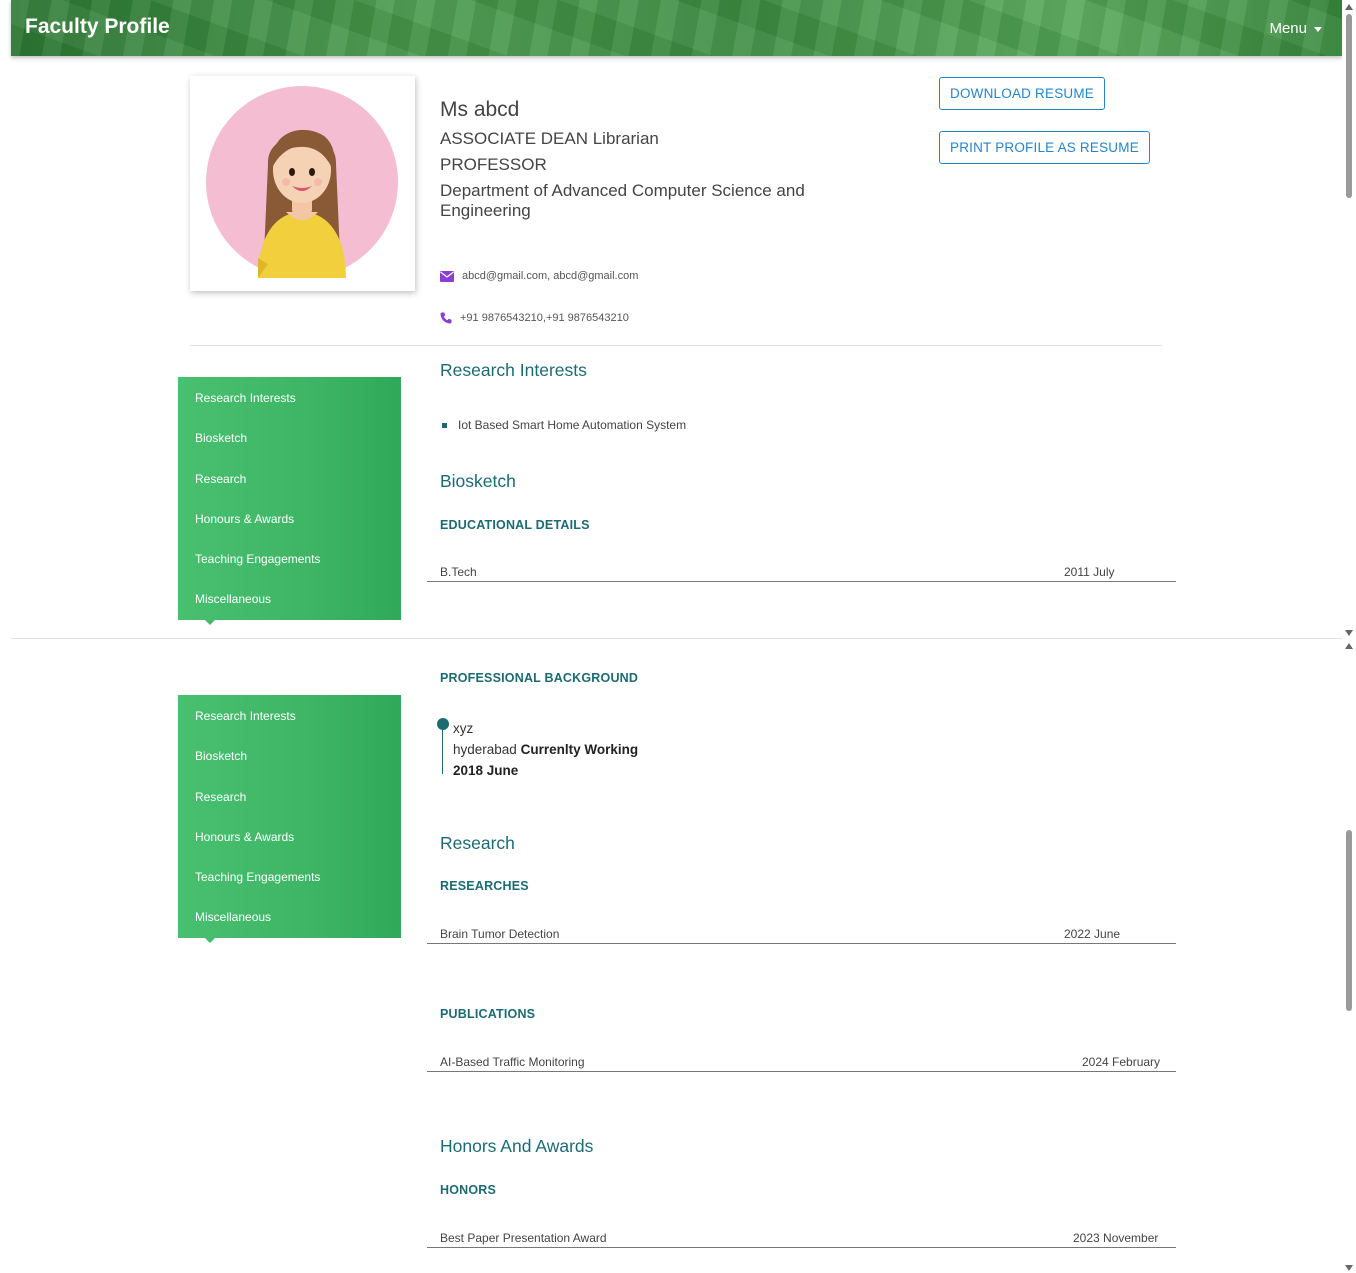 The height and width of the screenshot is (1273, 1356). What do you see at coordinates (1288, 28) in the screenshot?
I see `menu-label: Menu` at bounding box center [1288, 28].